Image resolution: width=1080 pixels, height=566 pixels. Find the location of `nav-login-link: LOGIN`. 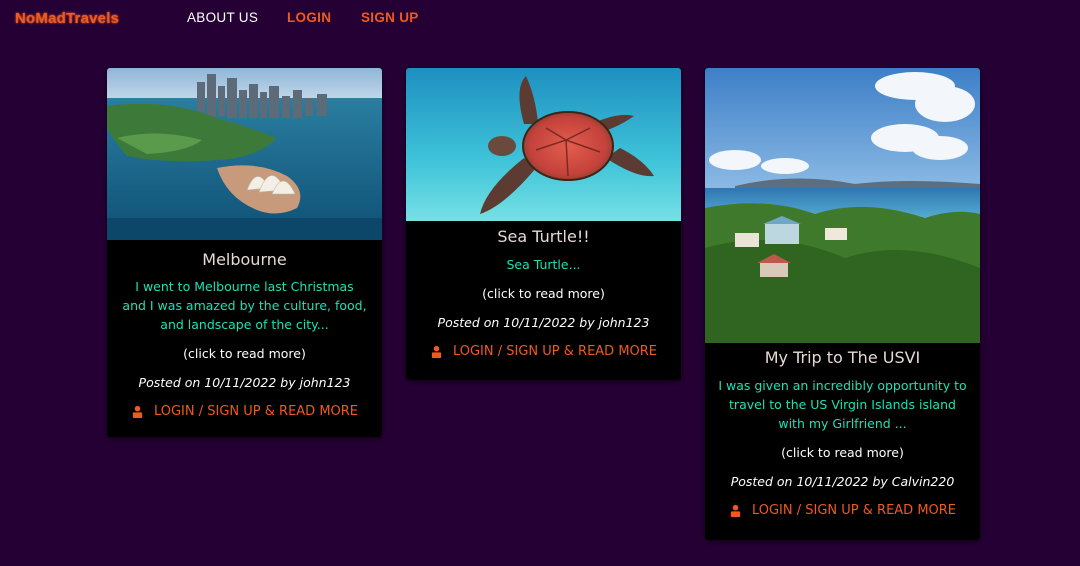

nav-login-link: LOGIN is located at coordinates (309, 17).